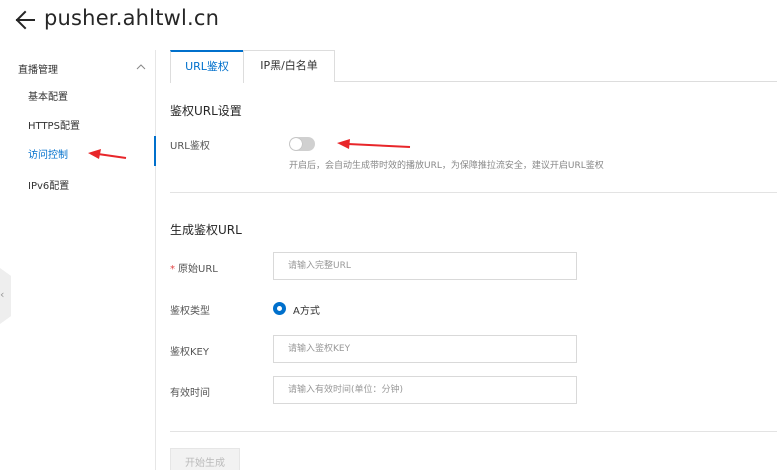  I want to click on annotation-arrow-sidebar, so click(107, 154).